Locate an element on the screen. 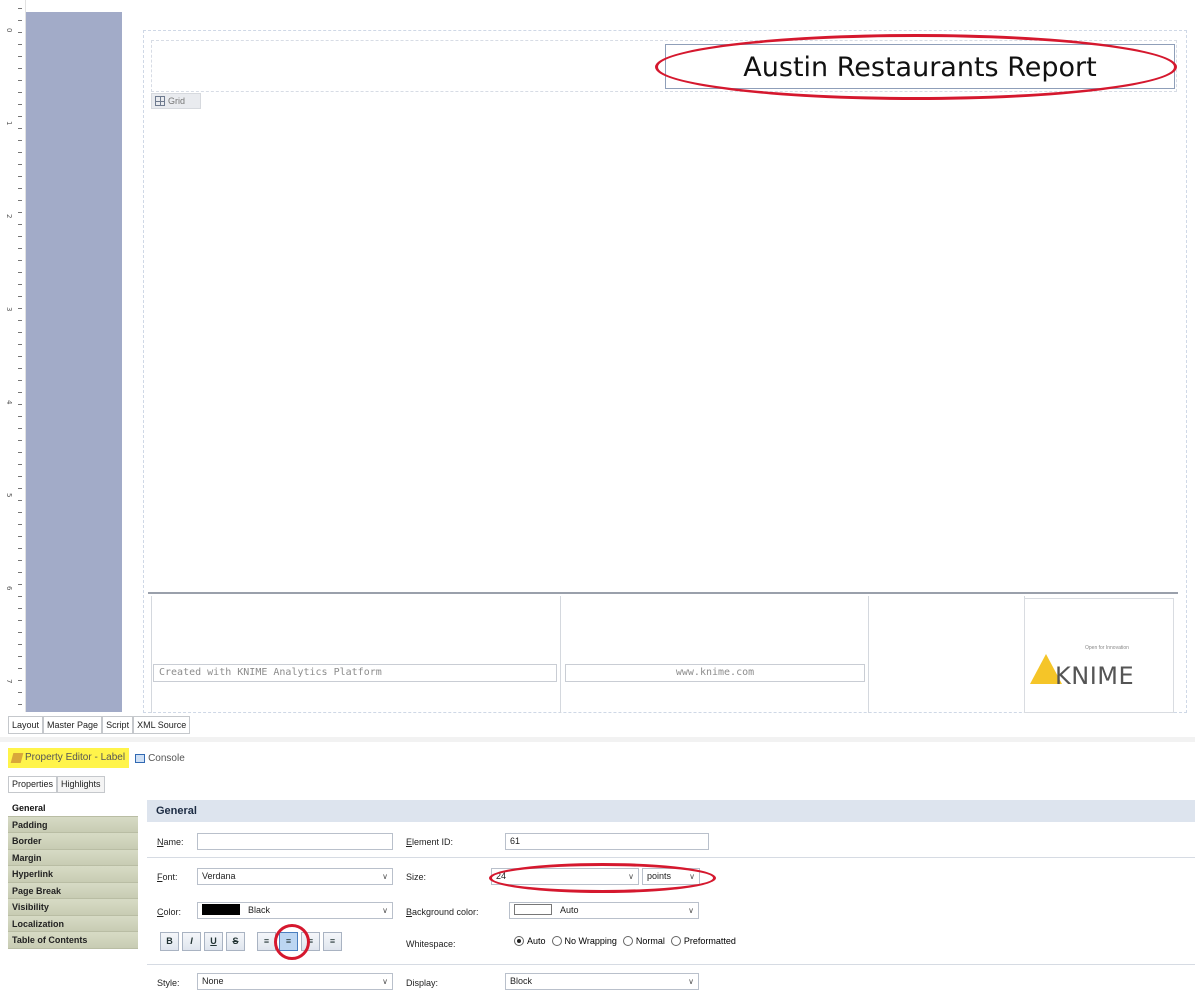 The image size is (1195, 994). italic-button: I is located at coordinates (191, 941).